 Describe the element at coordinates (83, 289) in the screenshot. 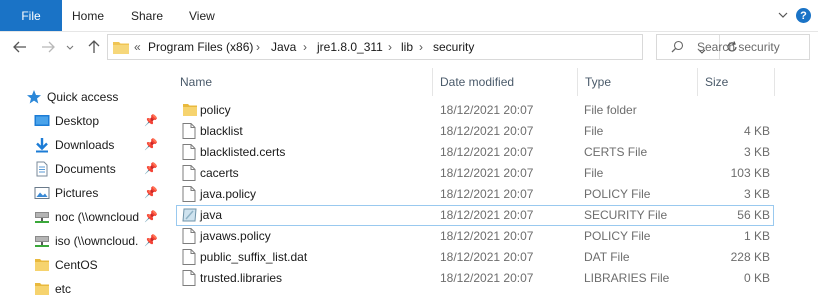

I see `sidebar-item-etc: etc` at that location.